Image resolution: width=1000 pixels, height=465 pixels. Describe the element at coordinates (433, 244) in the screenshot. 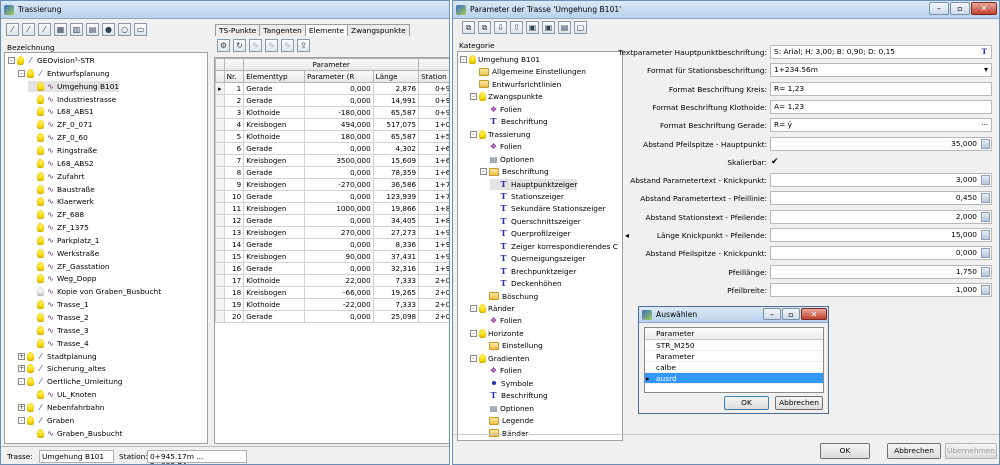

I see `table-cell: 1+951,63n` at that location.